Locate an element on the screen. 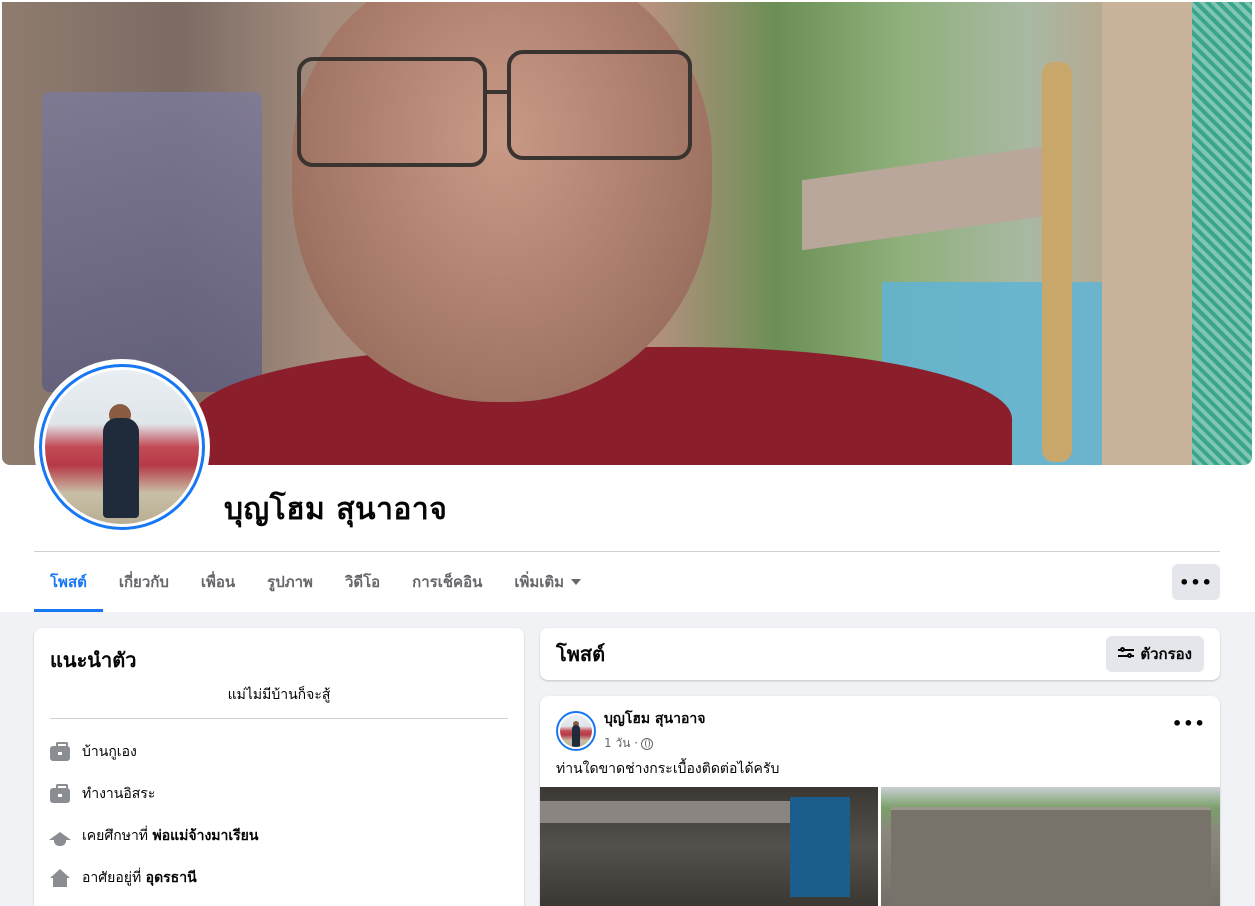 The image size is (1255, 906). tab-label: โพสต์ is located at coordinates (68, 582).